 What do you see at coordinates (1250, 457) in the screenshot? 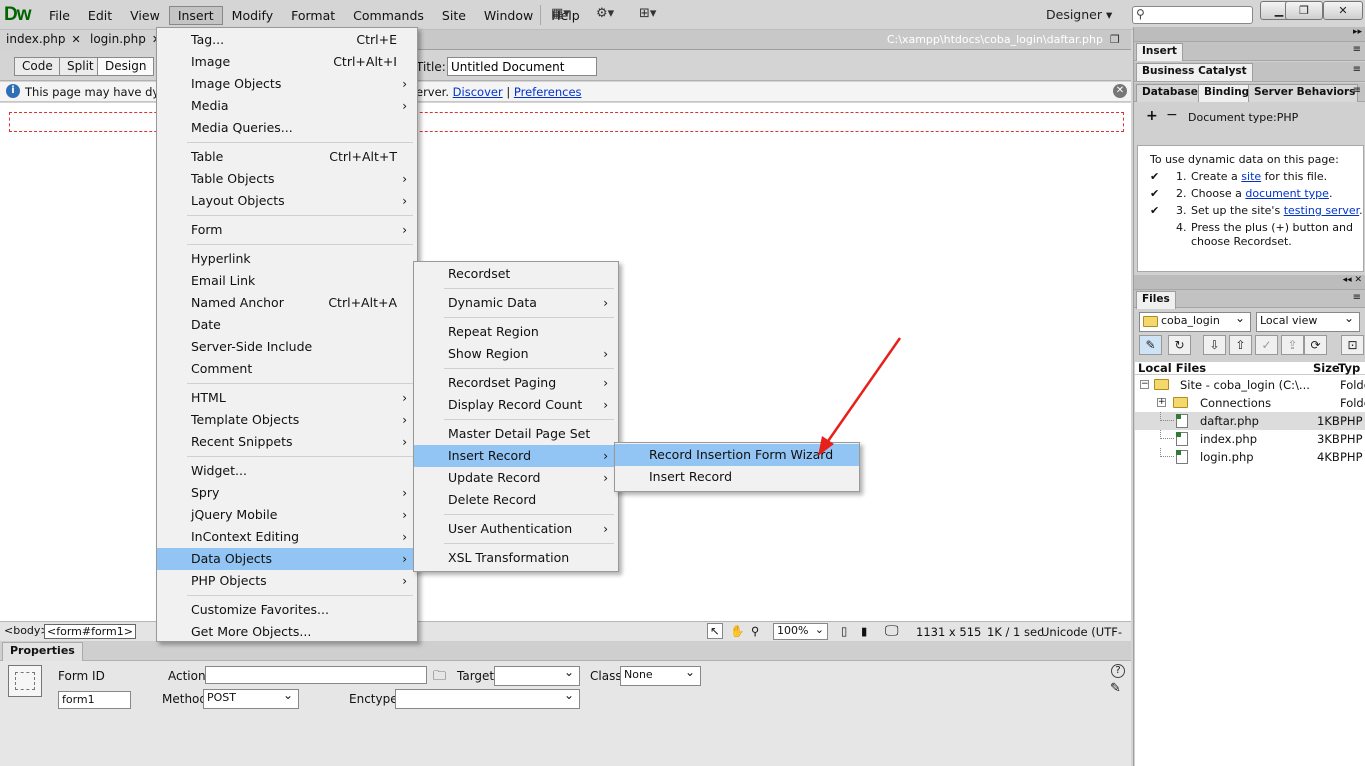
I see `file-row: login.php 4KB PHP` at bounding box center [1250, 457].